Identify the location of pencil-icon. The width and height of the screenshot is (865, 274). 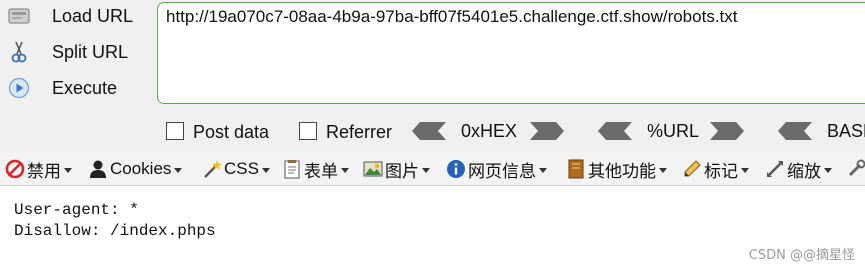
(692, 169).